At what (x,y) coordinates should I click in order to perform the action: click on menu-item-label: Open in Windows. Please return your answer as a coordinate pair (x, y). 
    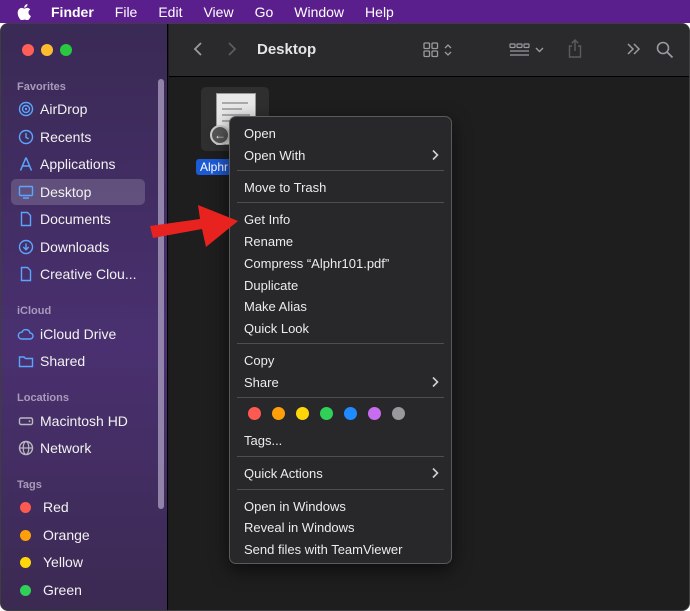
    Looking at the image, I should click on (295, 506).